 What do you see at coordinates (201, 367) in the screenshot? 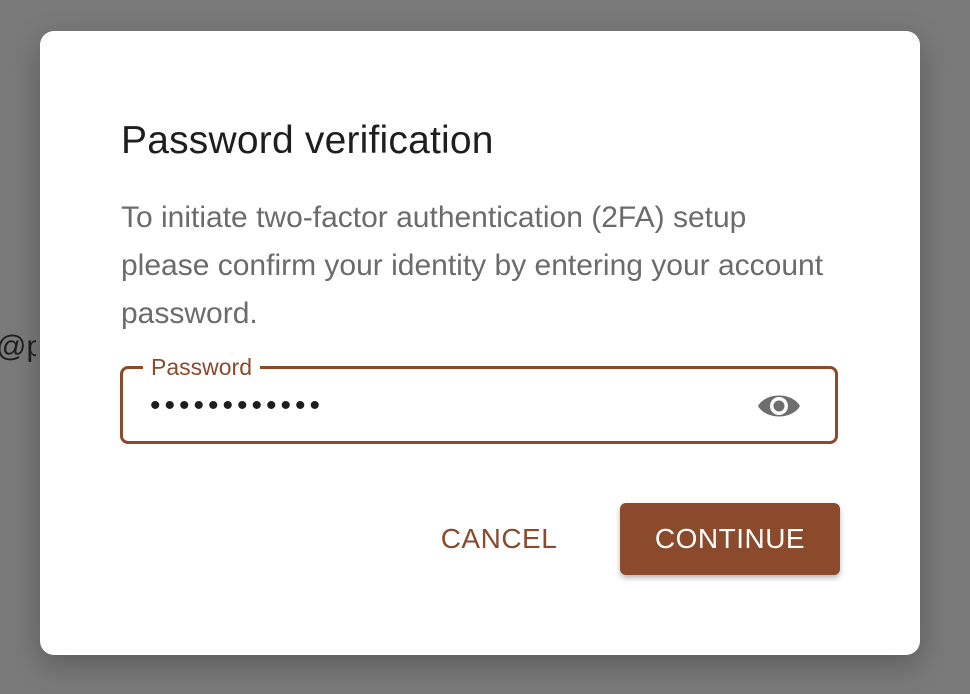
I see `password-field-label: Password` at bounding box center [201, 367].